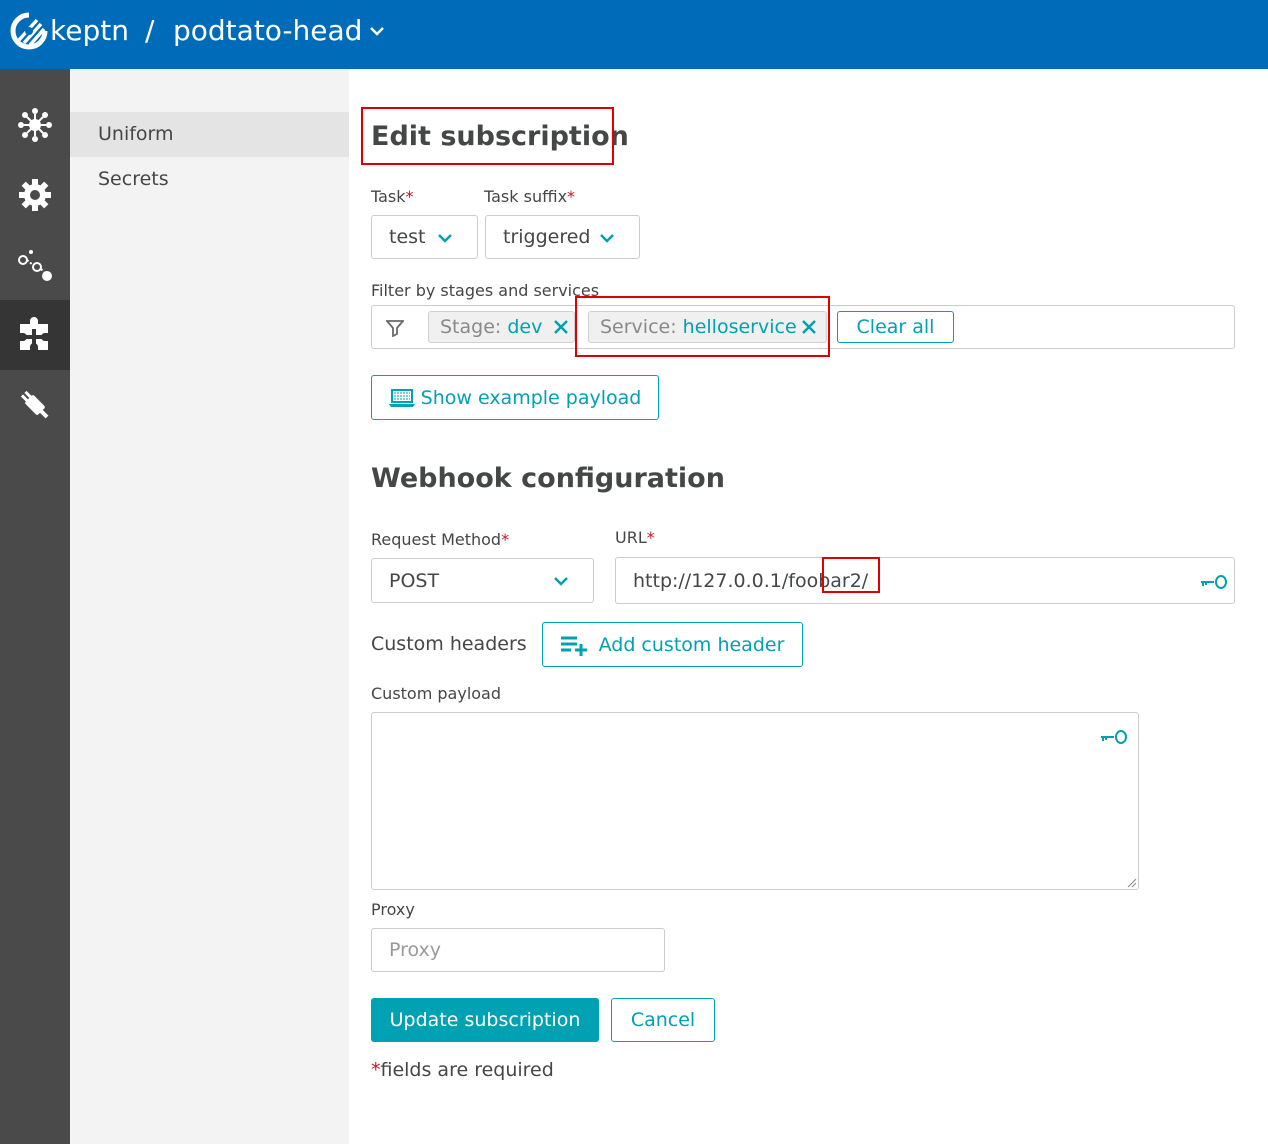 The height and width of the screenshot is (1144, 1268). What do you see at coordinates (209, 134) in the screenshot?
I see `submenu-item-uniform: Uniform` at bounding box center [209, 134].